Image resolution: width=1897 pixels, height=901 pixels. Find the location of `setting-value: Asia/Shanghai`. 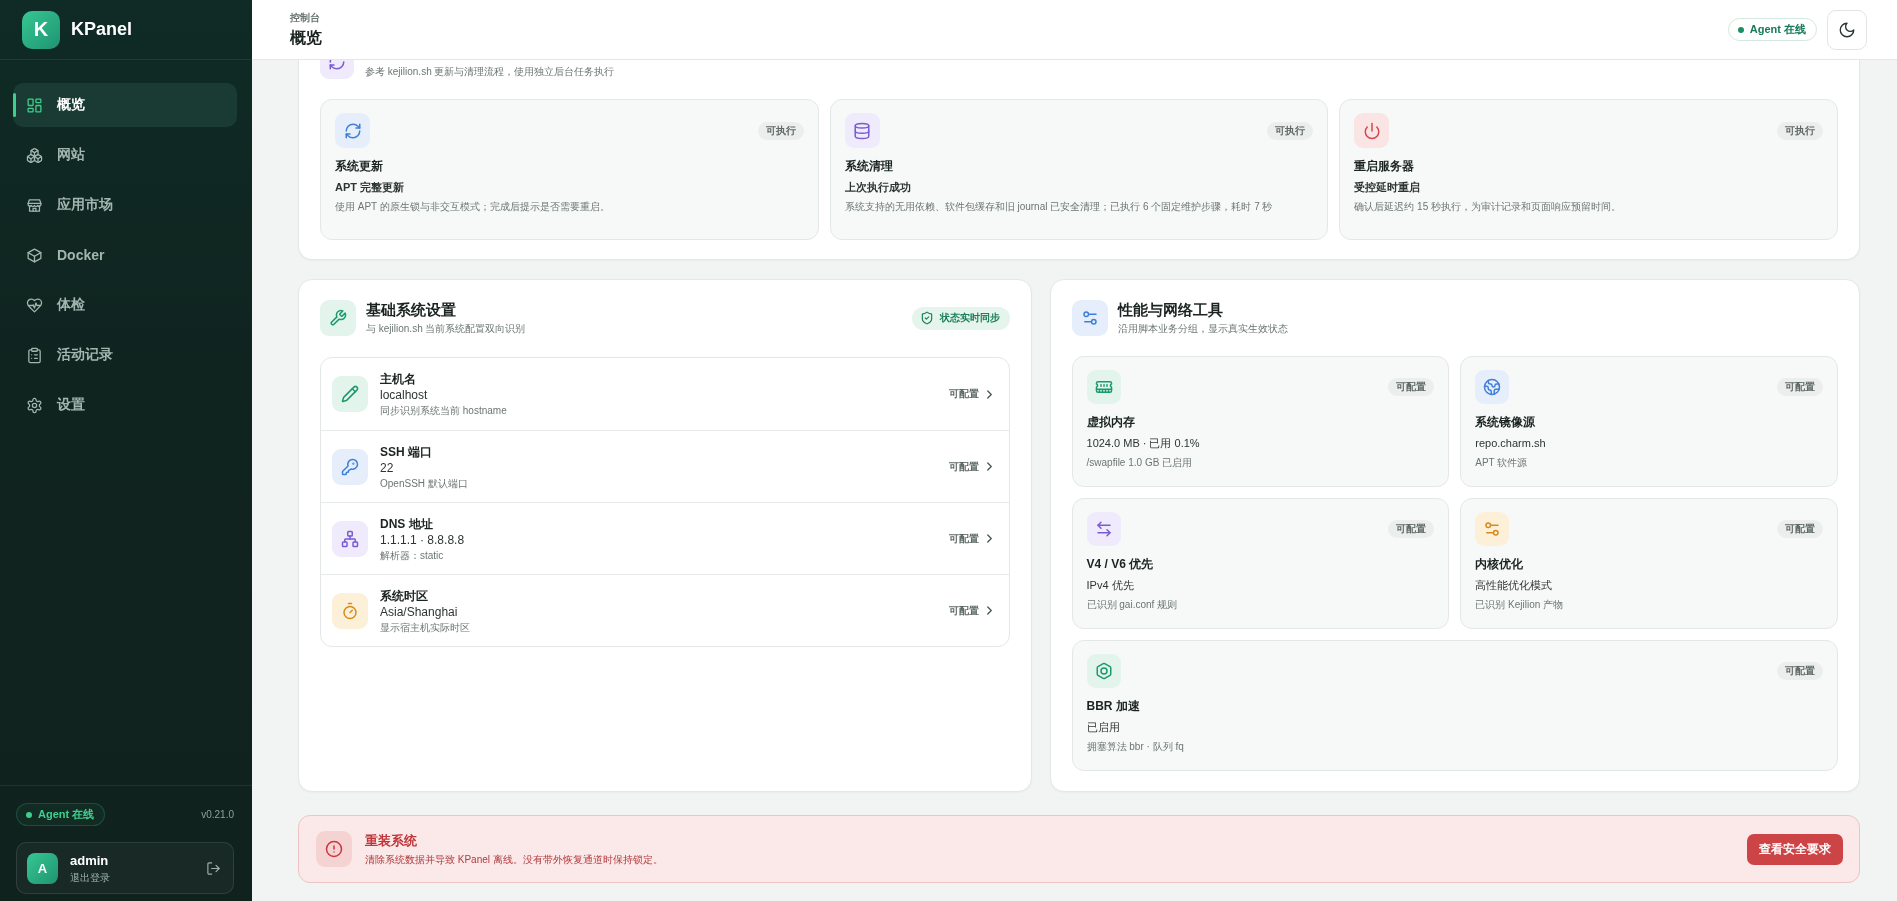

setting-value: Asia/Shanghai is located at coordinates (419, 612).